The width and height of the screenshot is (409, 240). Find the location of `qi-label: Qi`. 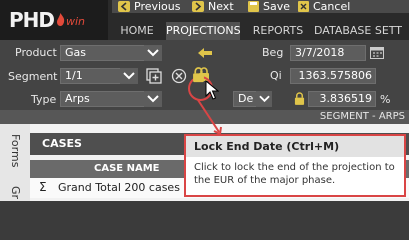

qi-label: Qi is located at coordinates (276, 75).